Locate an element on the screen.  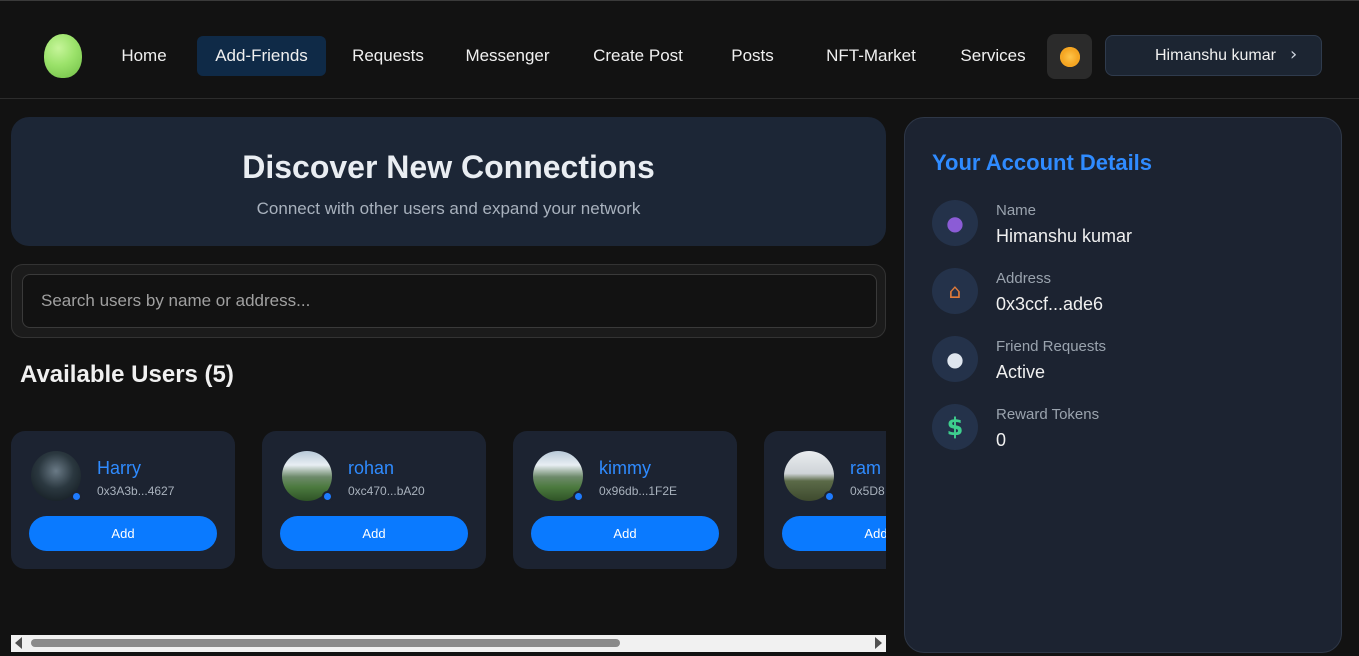
user-address: 0x96db...1F2E is located at coordinates (638, 491).